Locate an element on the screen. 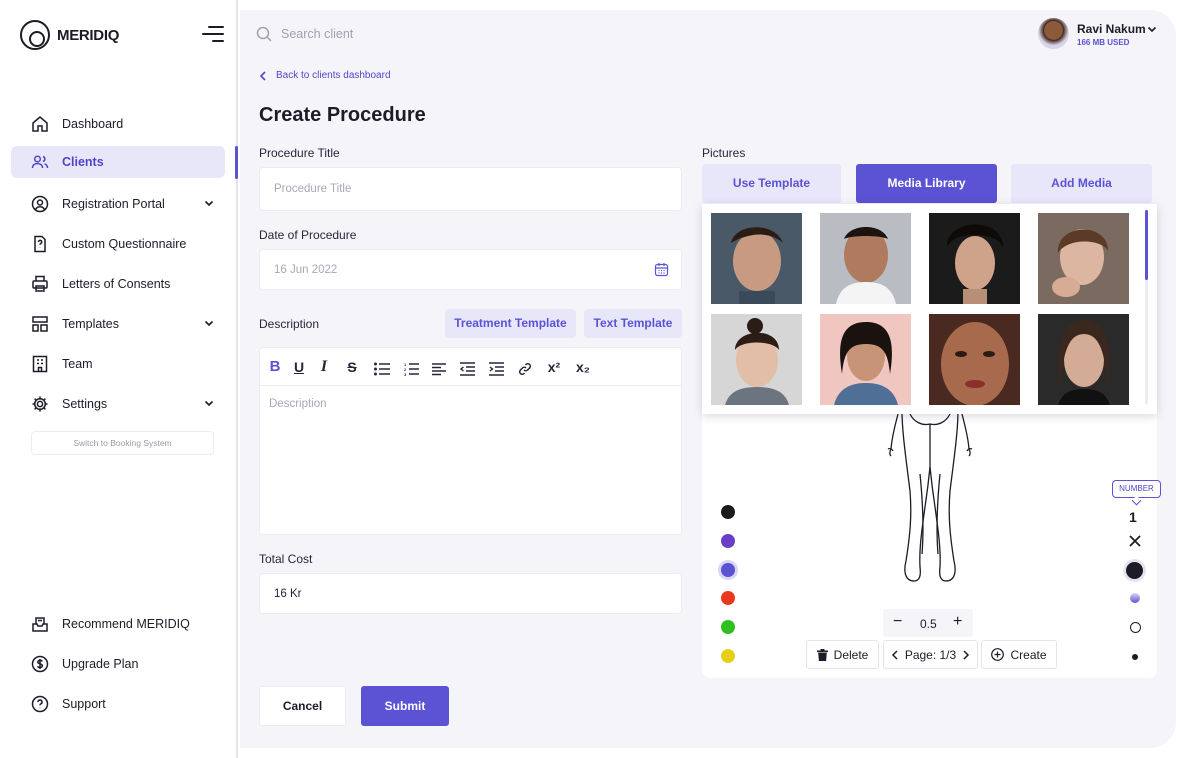  sidebar-item-label: Dashboard is located at coordinates (93, 124).